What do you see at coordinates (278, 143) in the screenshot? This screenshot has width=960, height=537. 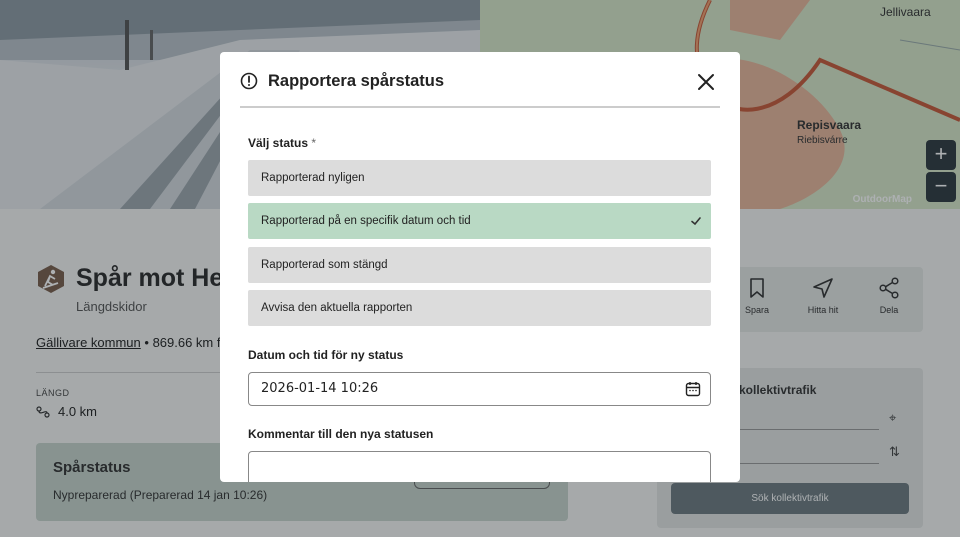 I see `status-label-text: Välj status` at bounding box center [278, 143].